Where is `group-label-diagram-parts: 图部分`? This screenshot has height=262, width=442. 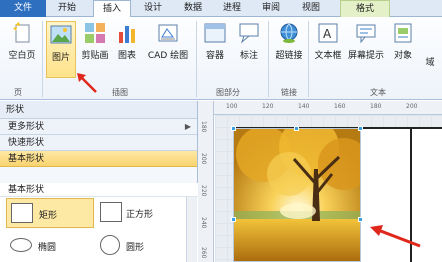 group-label-diagram-parts: 图部分 is located at coordinates (228, 92).